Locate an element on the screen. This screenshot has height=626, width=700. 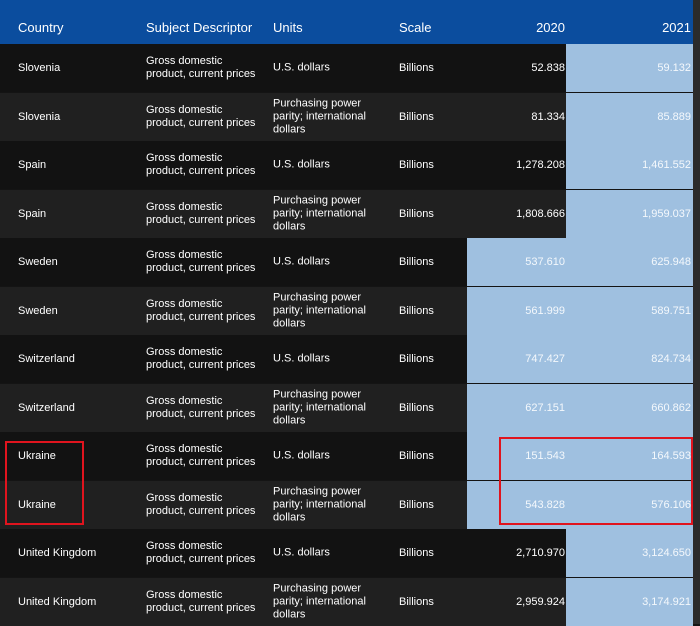
header-units: Units is located at coordinates (288, 27).